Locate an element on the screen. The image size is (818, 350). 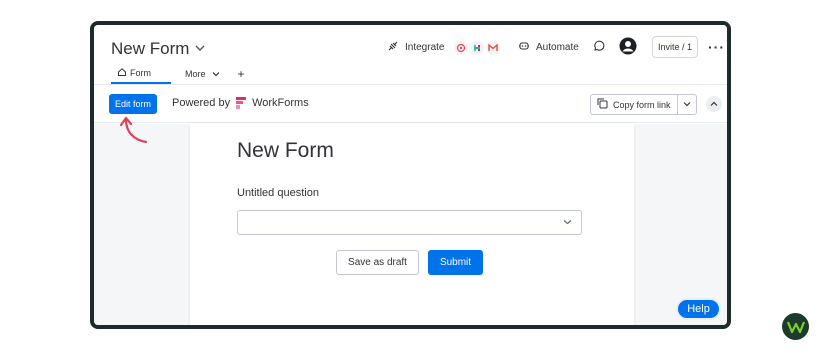
chat-bubble-icon is located at coordinates (599, 46).